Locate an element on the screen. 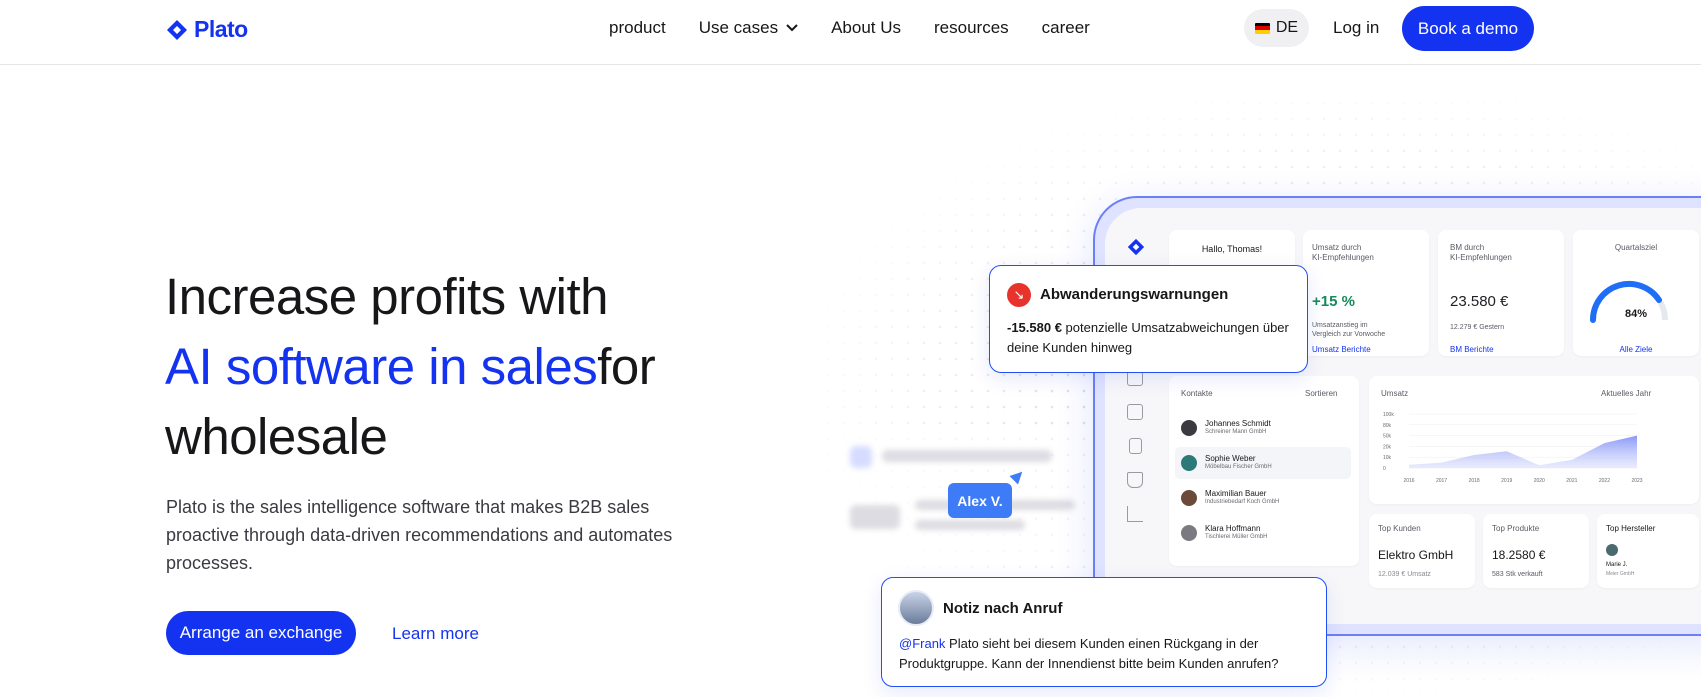  y-tick-label: 50k is located at coordinates (1387, 437).